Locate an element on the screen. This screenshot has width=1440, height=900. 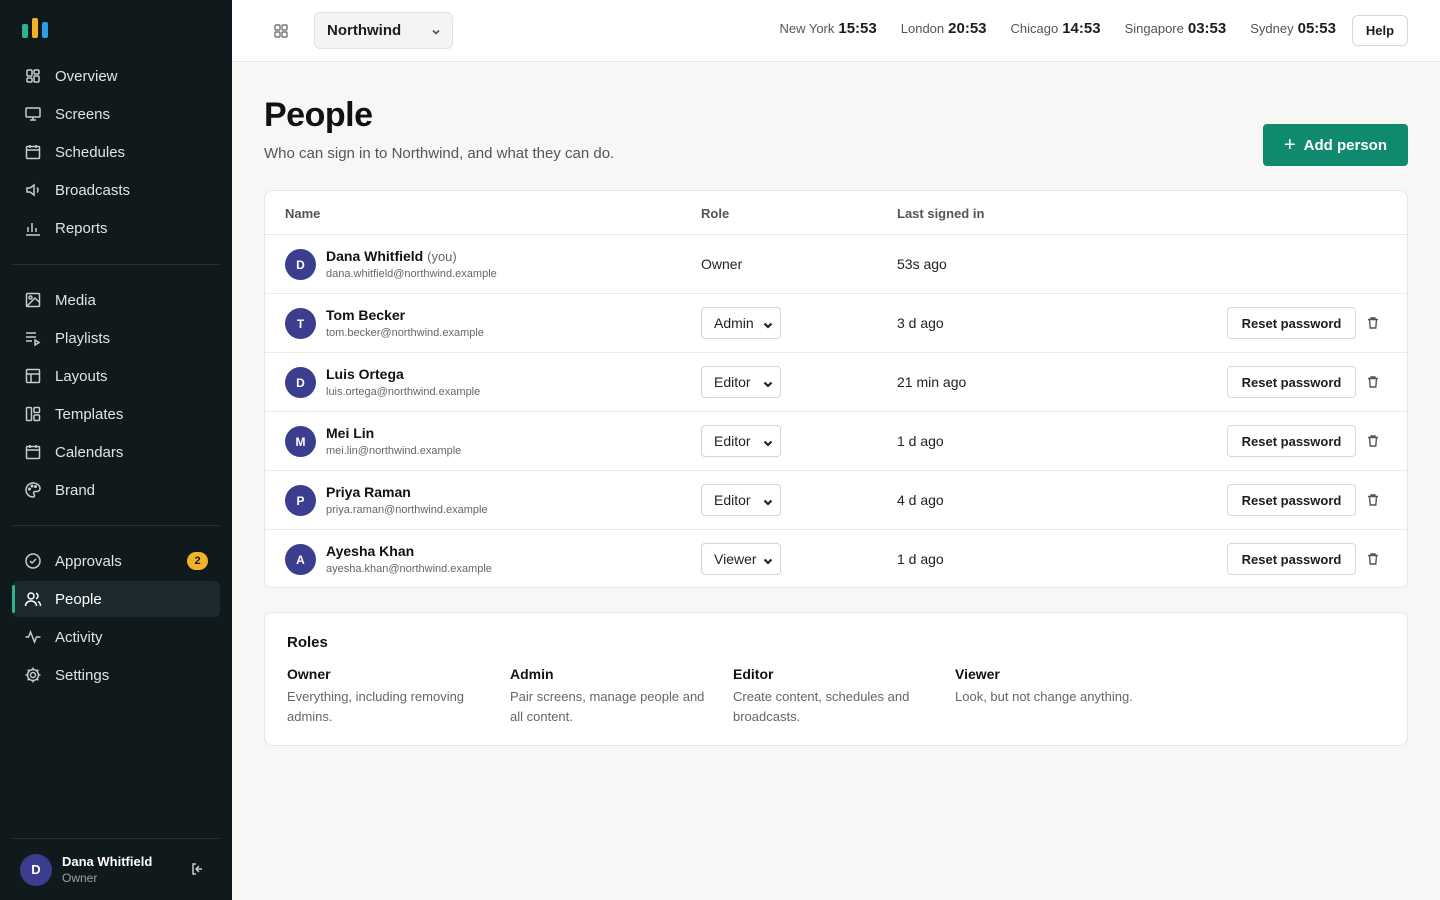
last-signed-in: 4 d ago is located at coordinates (920, 500).